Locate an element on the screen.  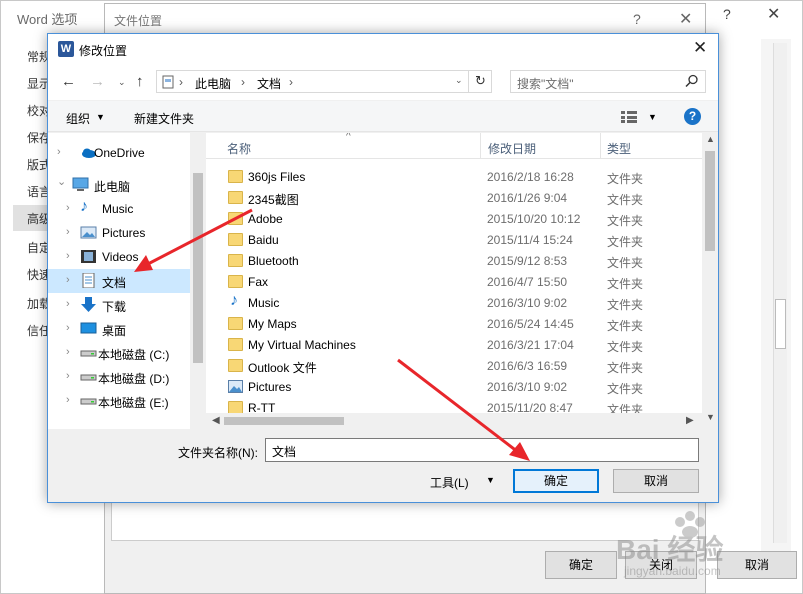
column-header-row: ^ 名称 修改日期 类型 is located at coordinates (454, 146).